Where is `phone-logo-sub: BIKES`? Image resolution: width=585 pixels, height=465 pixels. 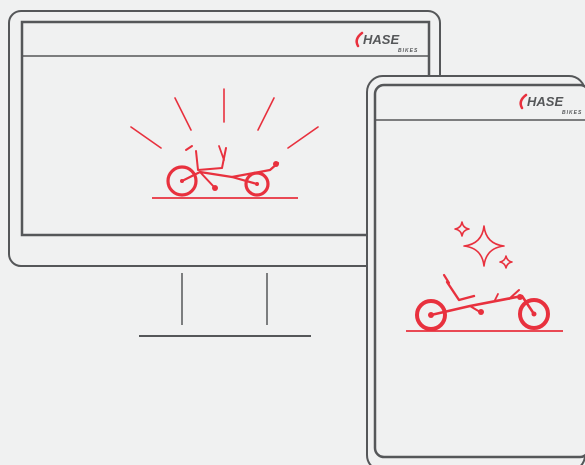 phone-logo-sub: BIKES is located at coordinates (572, 113).